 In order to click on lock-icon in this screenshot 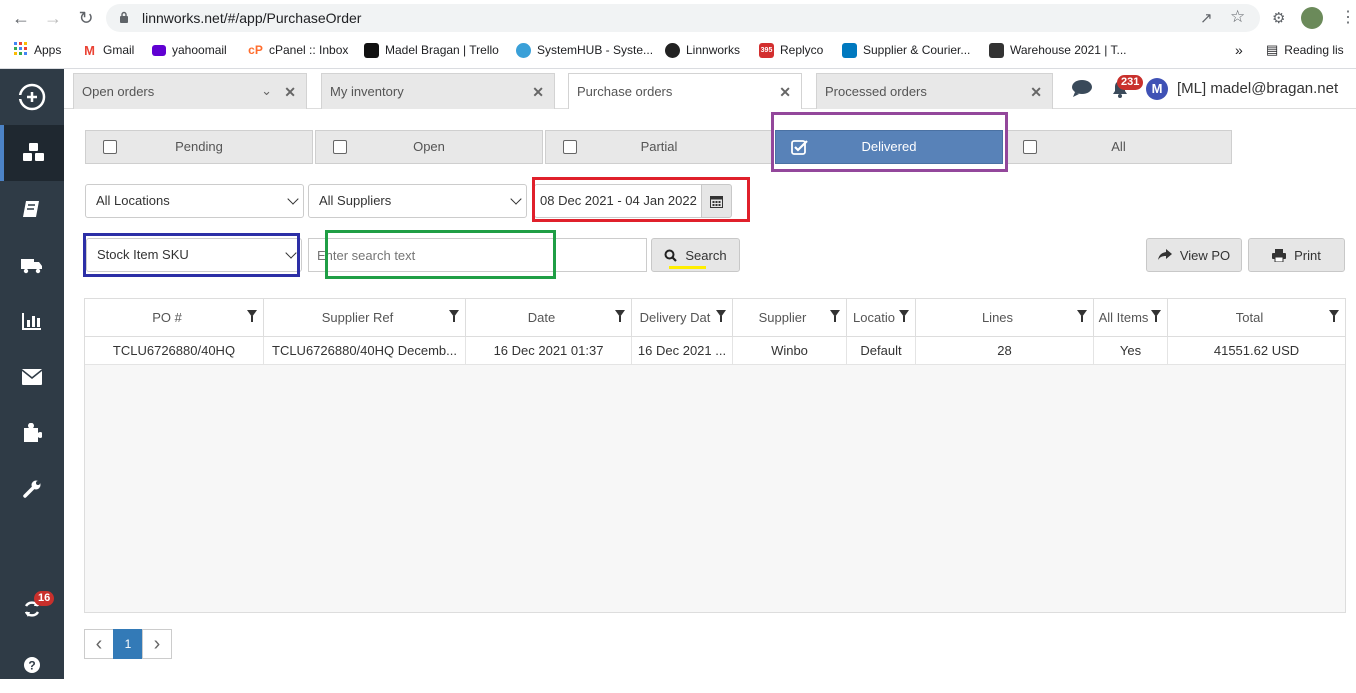, I will do `click(124, 17)`.